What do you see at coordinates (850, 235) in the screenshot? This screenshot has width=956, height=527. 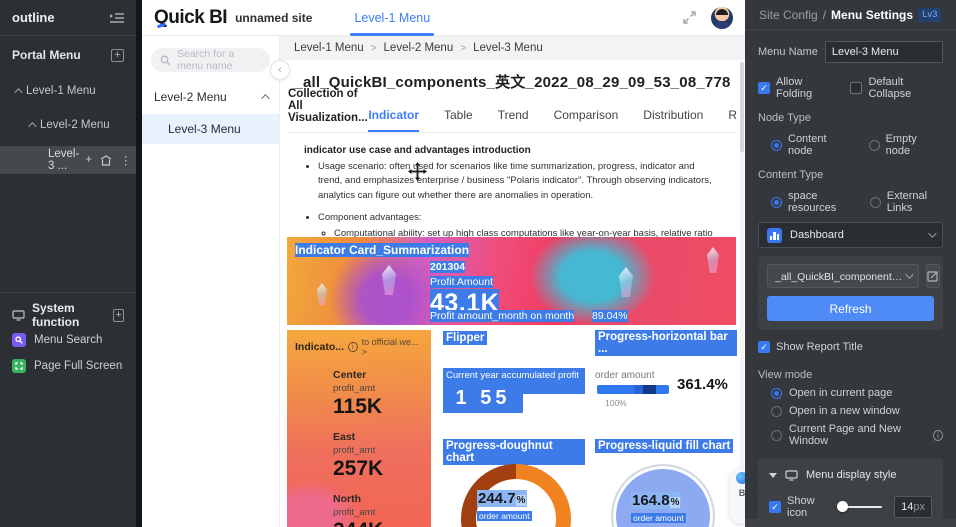 I see `dashboard-select: Dashboard` at bounding box center [850, 235].